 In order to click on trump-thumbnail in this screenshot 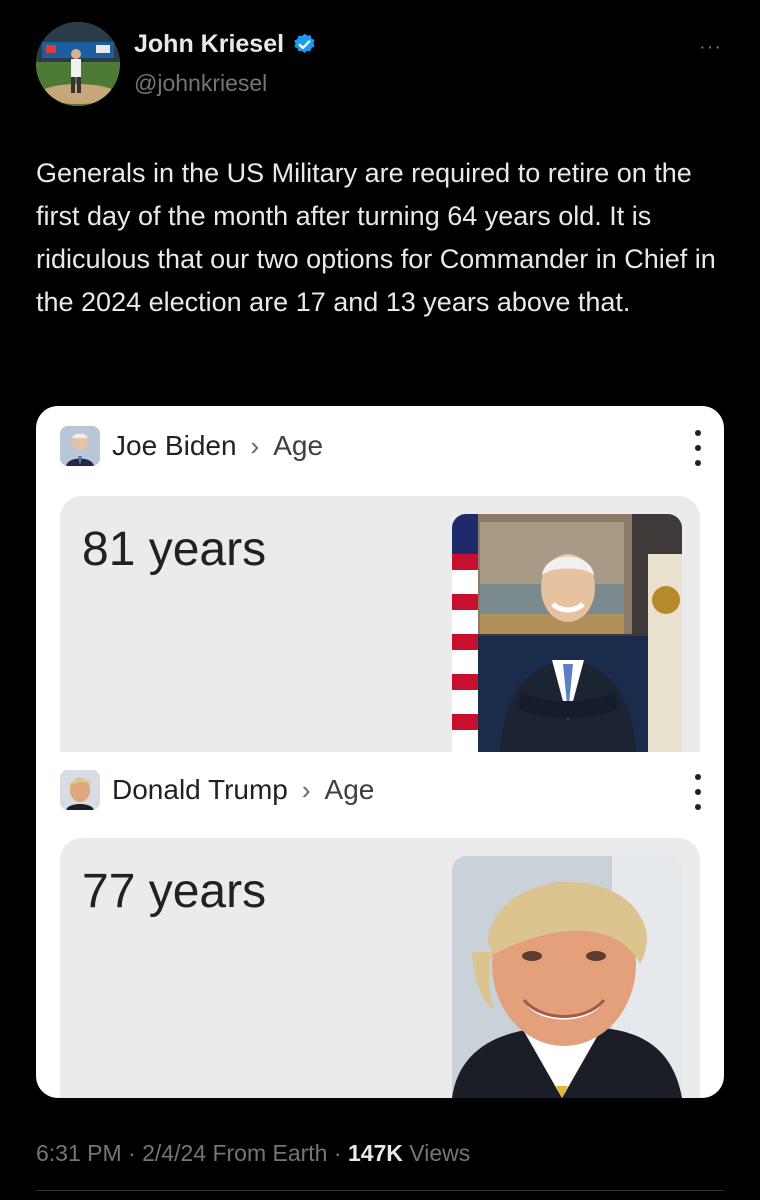, I will do `click(80, 790)`.